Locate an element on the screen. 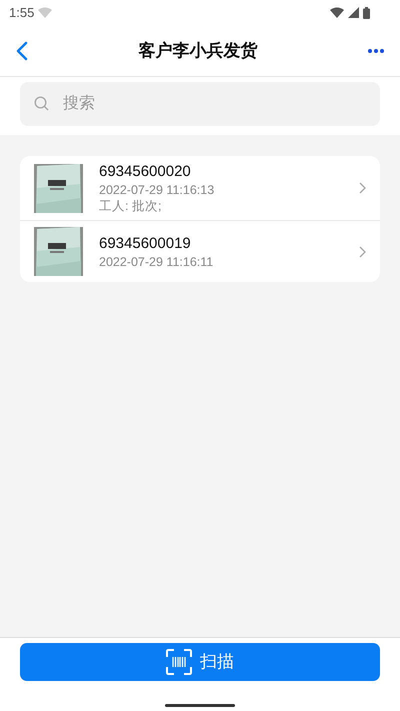 The height and width of the screenshot is (711, 400). signal-icon is located at coordinates (353, 12).